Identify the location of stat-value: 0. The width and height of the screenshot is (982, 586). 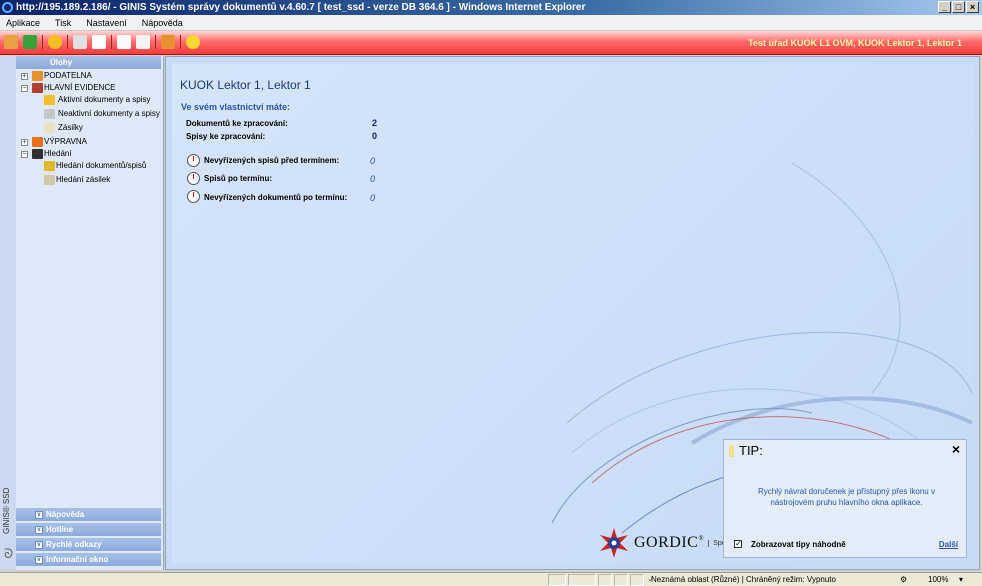
(374, 136).